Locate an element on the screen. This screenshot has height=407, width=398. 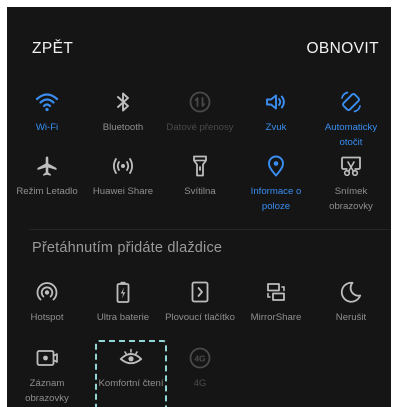
tile-auto-rotate: Automaticky otočit is located at coordinates (351, 123).